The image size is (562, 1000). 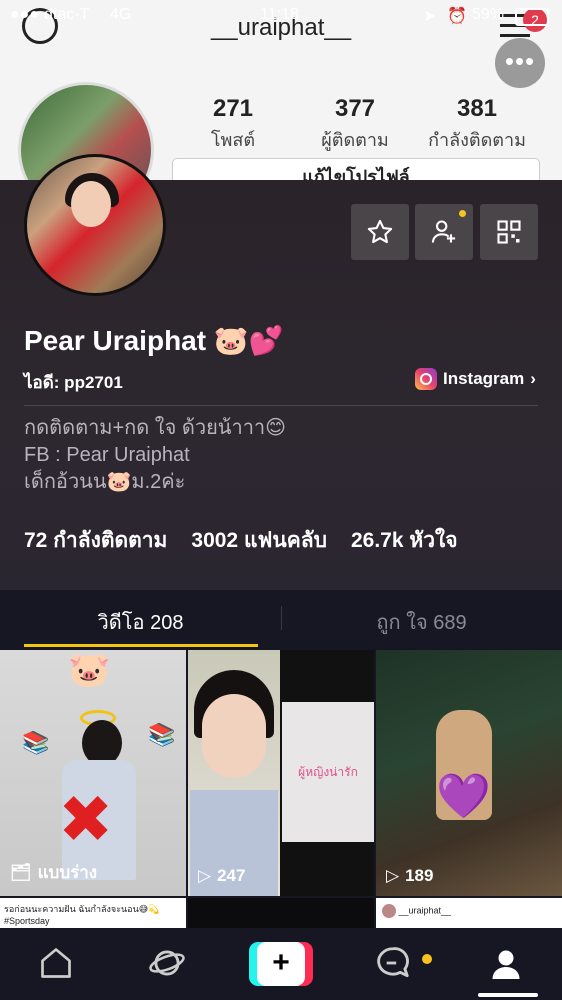 I want to click on following-count-item: 72 กำลังติดตาม, so click(x=95, y=540).